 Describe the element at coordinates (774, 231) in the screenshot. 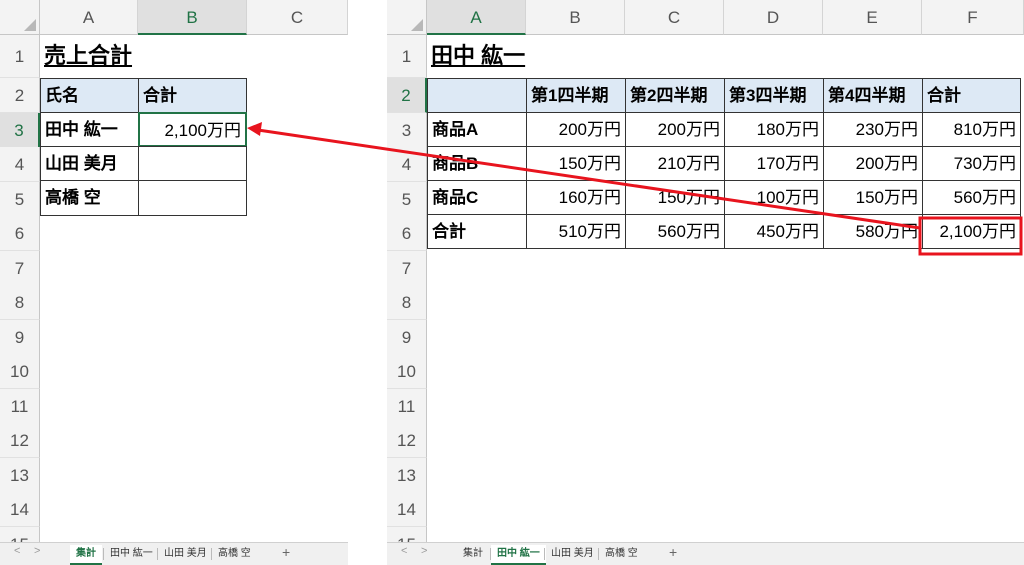

I see `value-cell: 450万円` at that location.